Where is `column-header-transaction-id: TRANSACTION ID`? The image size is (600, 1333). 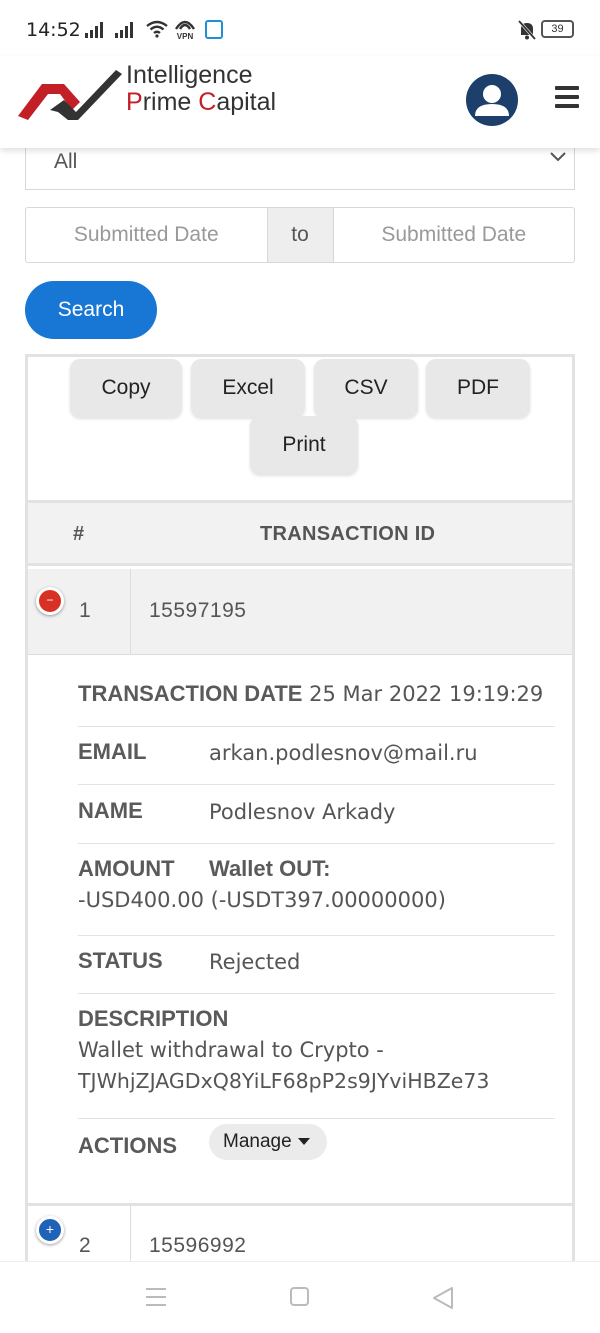 column-header-transaction-id: TRANSACTION ID is located at coordinates (347, 534).